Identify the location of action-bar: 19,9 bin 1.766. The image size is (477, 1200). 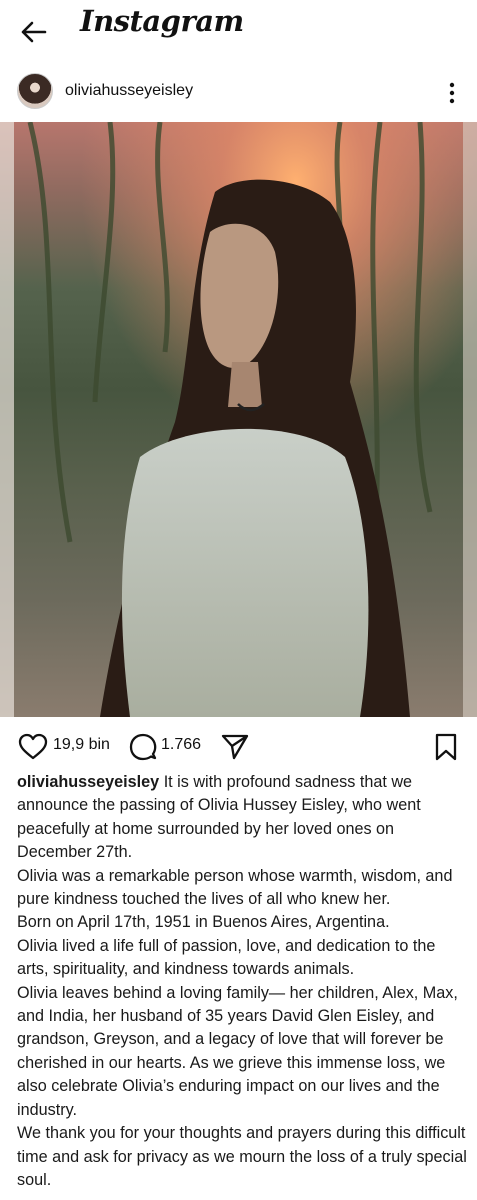
(238, 746).